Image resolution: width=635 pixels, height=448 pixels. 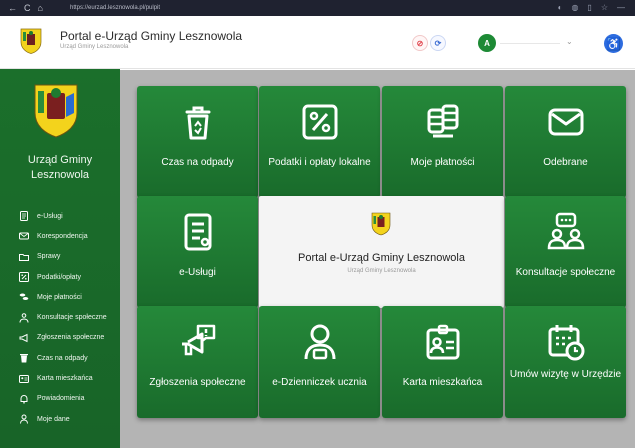 I want to click on tile-podatki-i-oplaty: Podatki i opłaty lokalne, so click(x=319, y=142).